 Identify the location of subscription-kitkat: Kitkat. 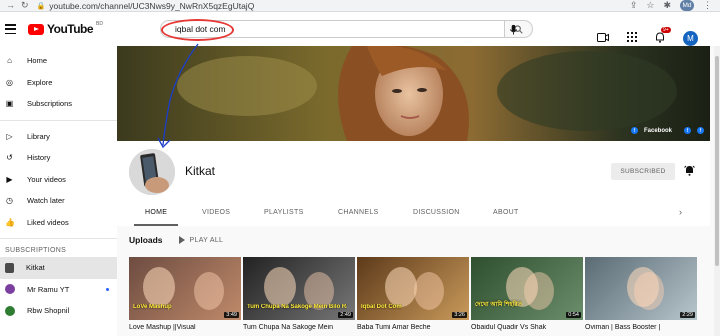
(58, 268).